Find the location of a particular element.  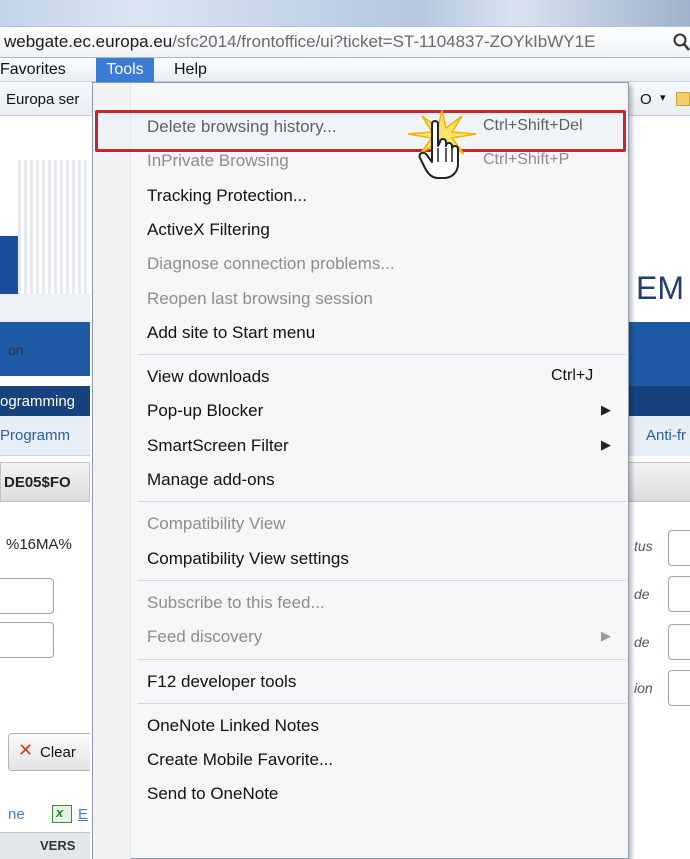

menu-help: Help is located at coordinates (190, 70).